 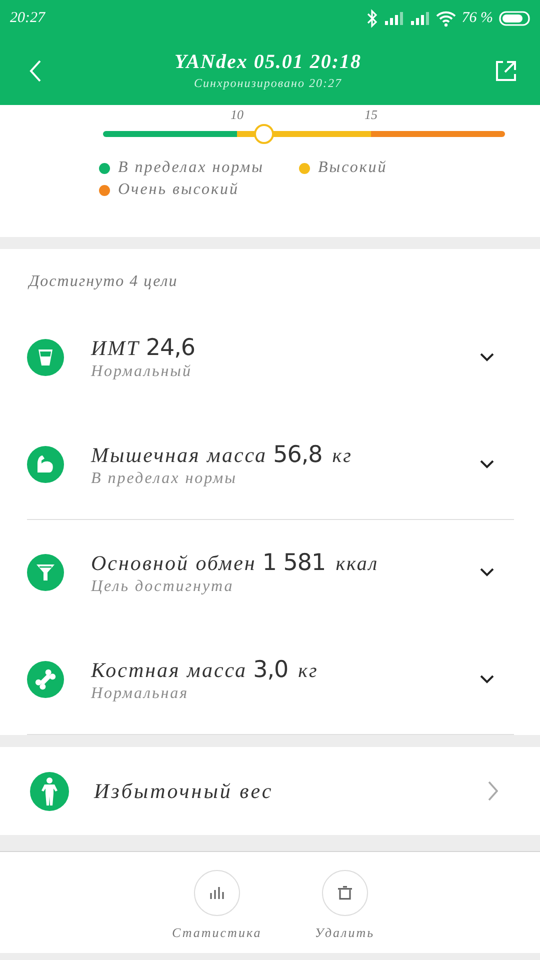 I want to click on metric-status: В пределах нормы, so click(x=164, y=479).